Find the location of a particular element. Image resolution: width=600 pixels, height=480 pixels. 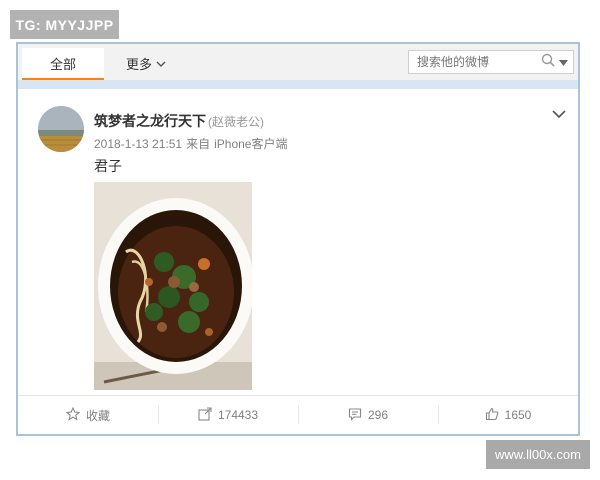

post-timestamp: 2018-1-13 21:51 is located at coordinates (138, 144).